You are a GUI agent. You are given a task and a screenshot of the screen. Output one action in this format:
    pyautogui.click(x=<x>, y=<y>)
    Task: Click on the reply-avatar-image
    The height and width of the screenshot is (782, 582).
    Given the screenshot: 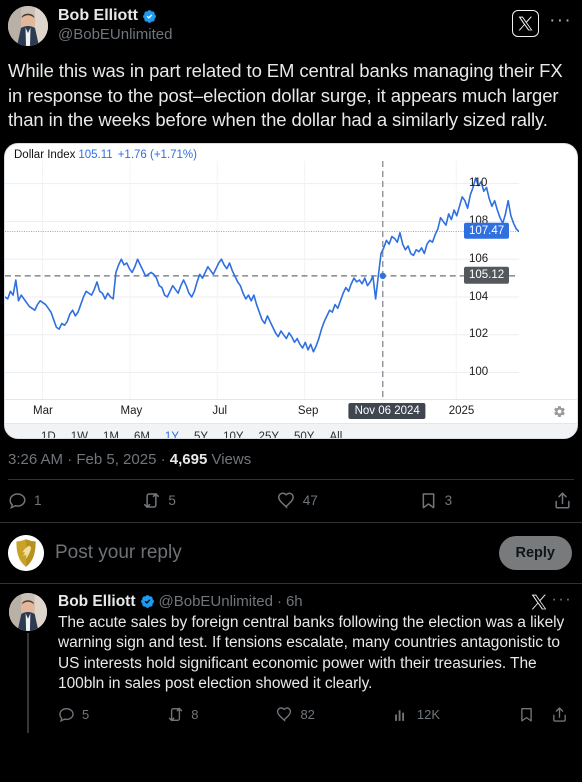 What is the action you would take?
    pyautogui.click(x=28, y=611)
    